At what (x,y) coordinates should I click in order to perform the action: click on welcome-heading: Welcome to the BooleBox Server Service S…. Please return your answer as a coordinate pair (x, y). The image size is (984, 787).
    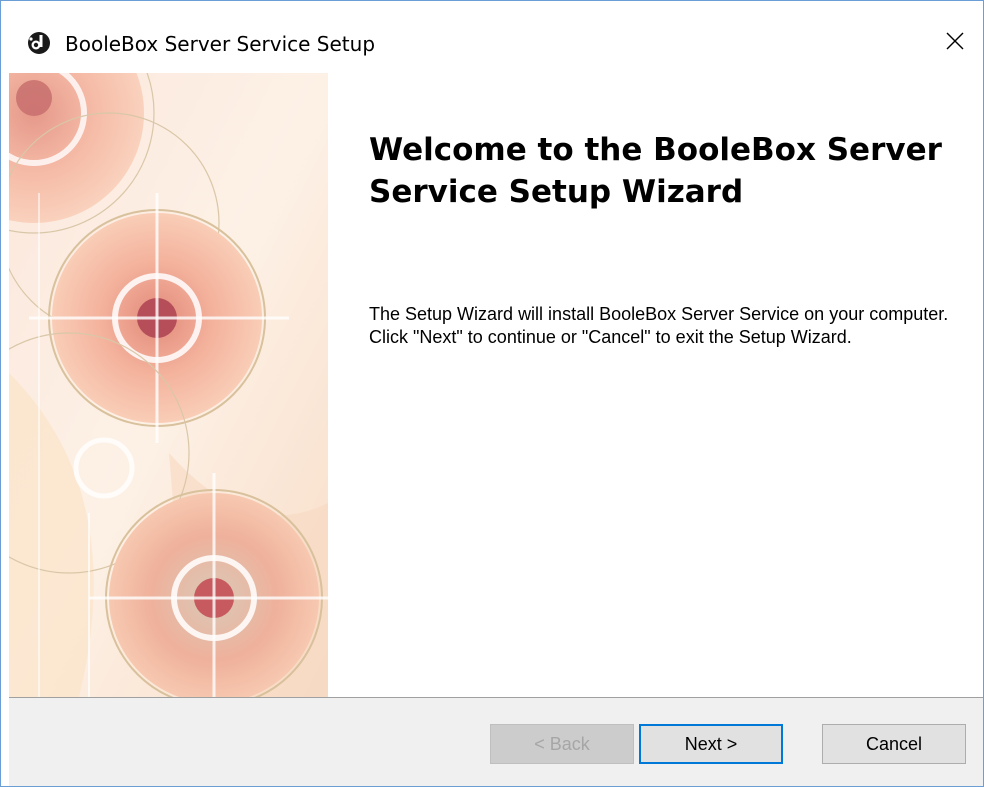
    Looking at the image, I should click on (655, 171).